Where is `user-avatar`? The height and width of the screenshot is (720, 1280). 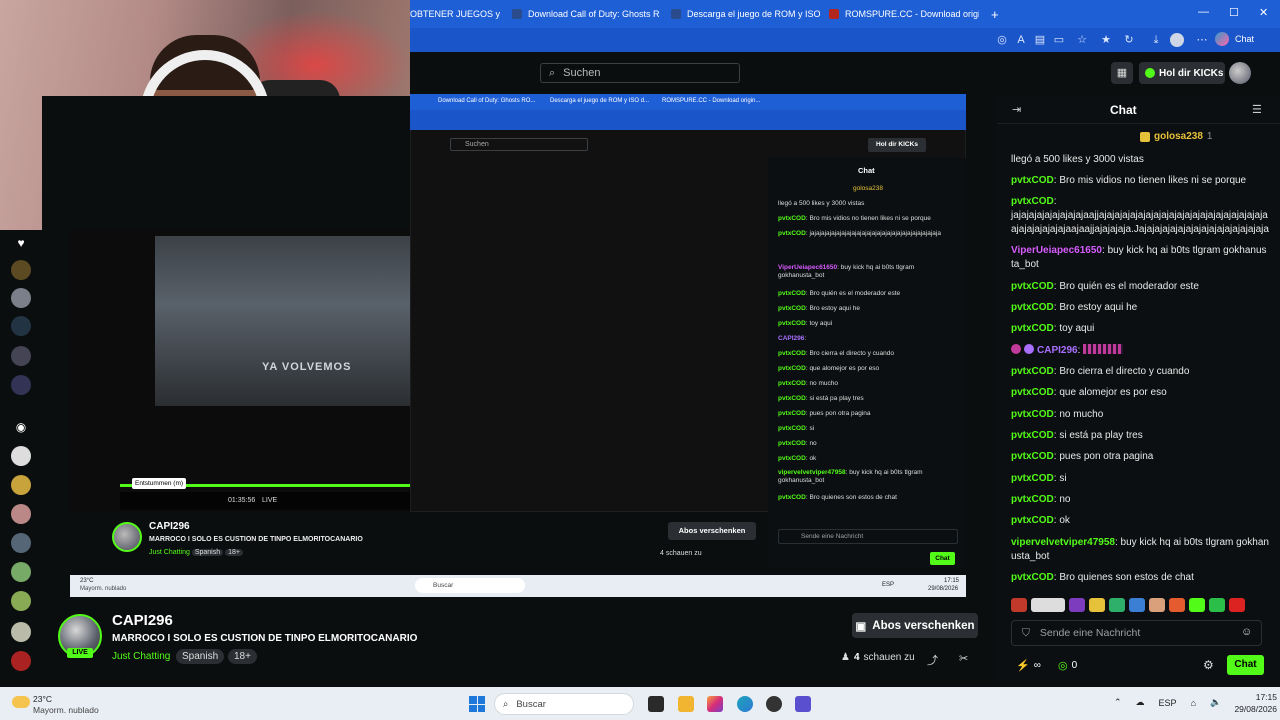 user-avatar is located at coordinates (1240, 73).